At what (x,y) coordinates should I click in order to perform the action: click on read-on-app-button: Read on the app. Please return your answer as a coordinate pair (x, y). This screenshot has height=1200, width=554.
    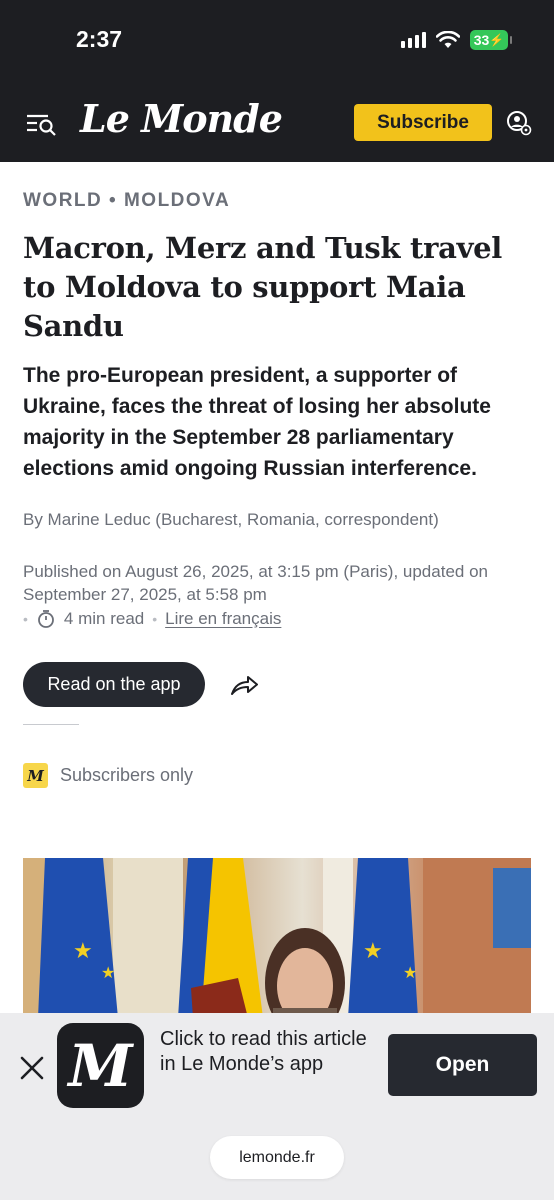
    Looking at the image, I should click on (114, 684).